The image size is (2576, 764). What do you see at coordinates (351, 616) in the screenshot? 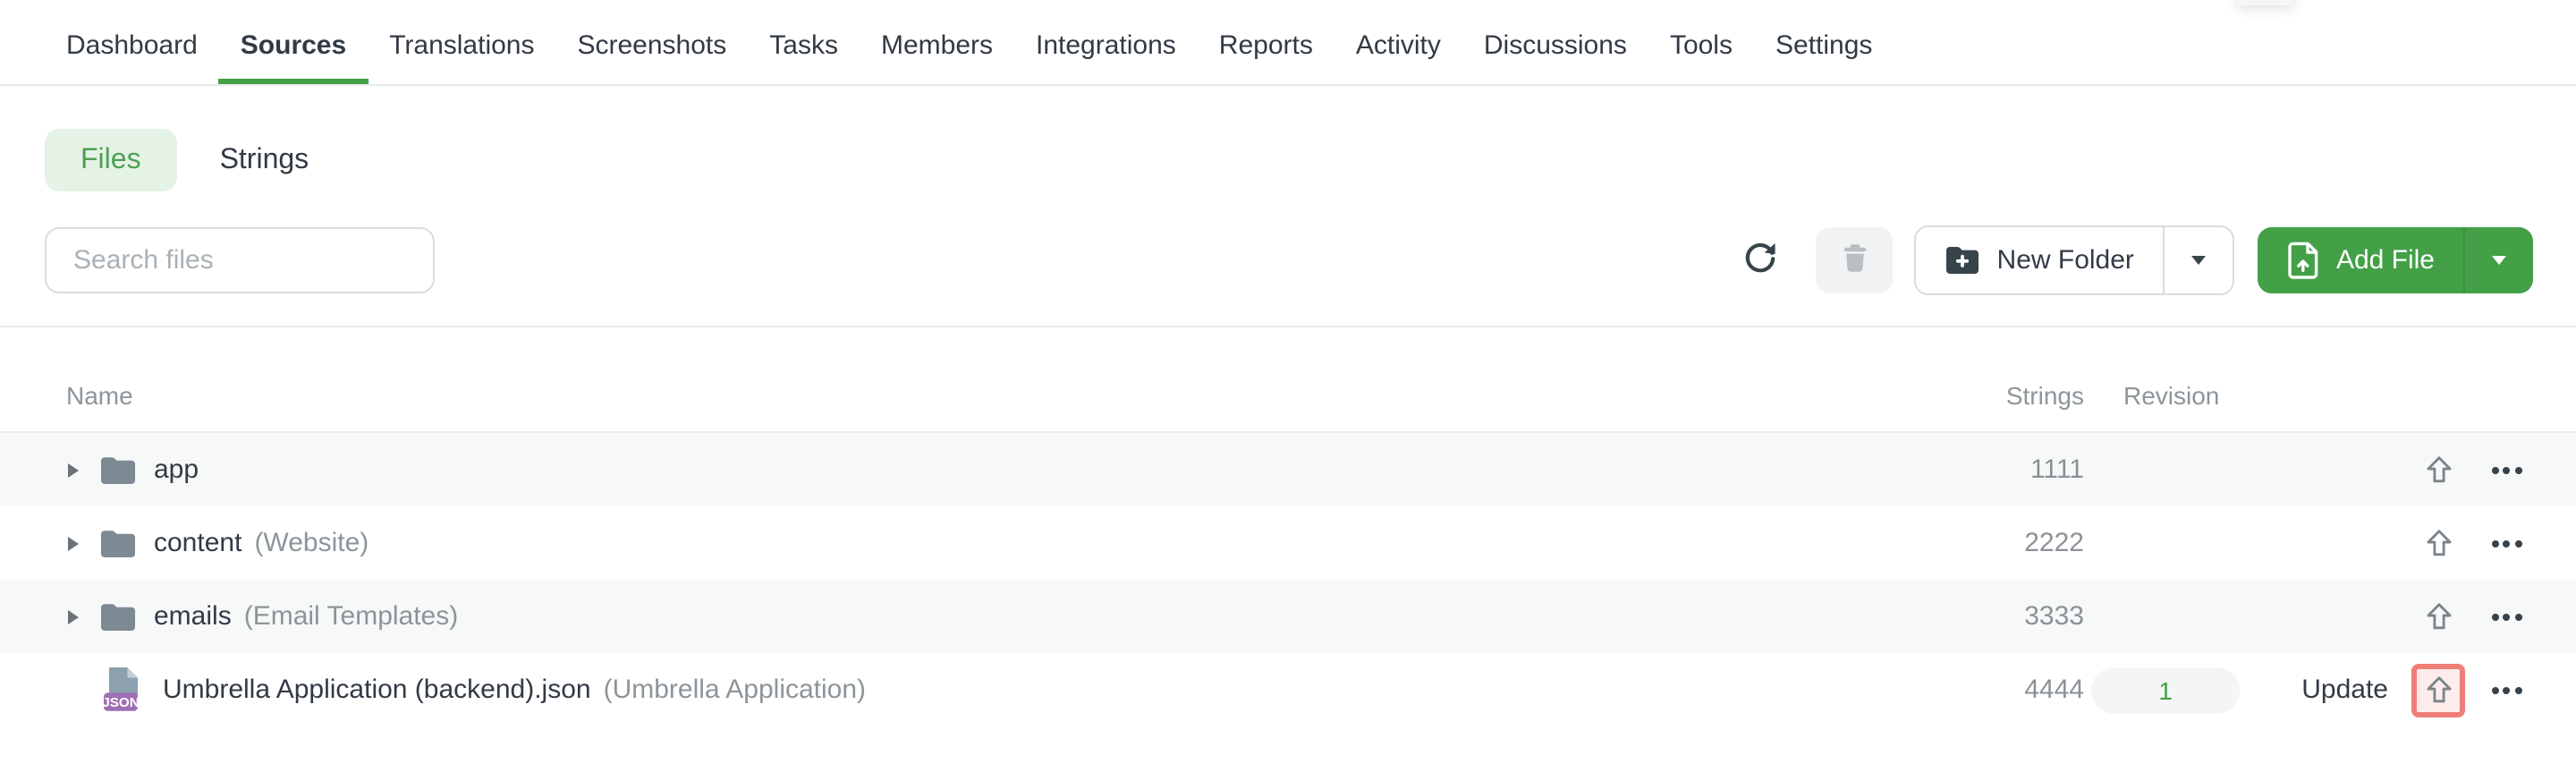
I see `file-annotation: (Email Templates)` at bounding box center [351, 616].